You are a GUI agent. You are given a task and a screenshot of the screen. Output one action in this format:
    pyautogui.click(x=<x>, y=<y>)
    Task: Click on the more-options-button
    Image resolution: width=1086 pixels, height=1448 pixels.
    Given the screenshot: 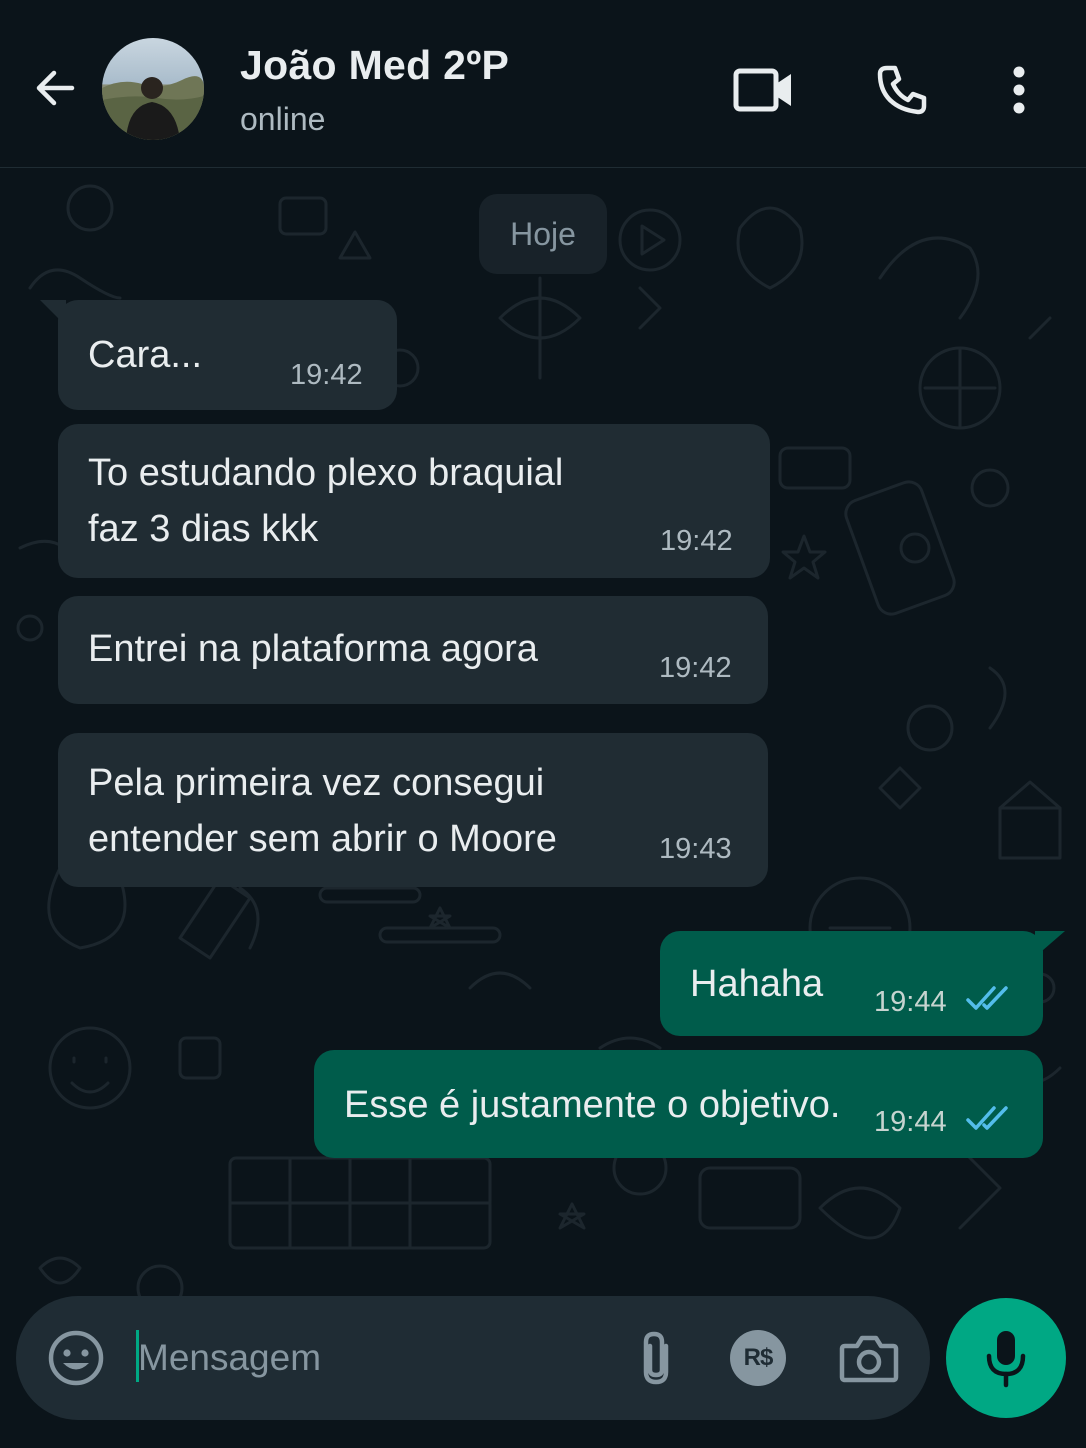 What is the action you would take?
    pyautogui.click(x=1019, y=90)
    